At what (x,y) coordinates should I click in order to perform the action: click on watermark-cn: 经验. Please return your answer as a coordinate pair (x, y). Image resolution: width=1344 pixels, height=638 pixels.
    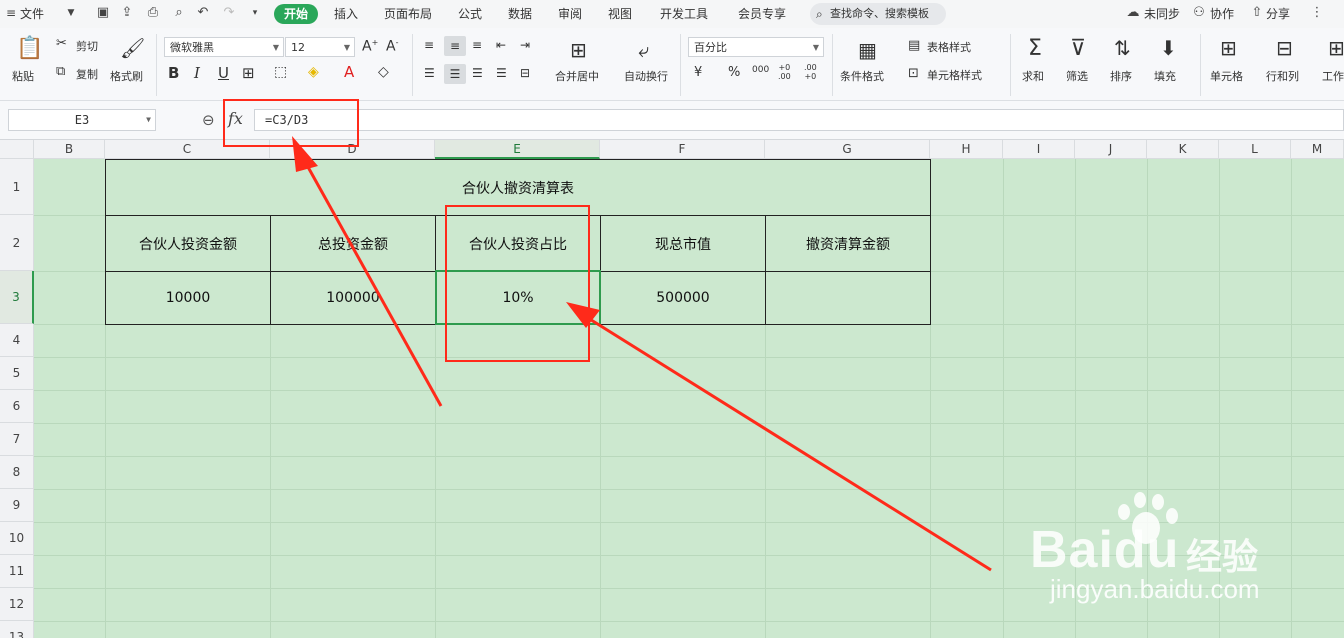
    Looking at the image, I should click on (1222, 557).